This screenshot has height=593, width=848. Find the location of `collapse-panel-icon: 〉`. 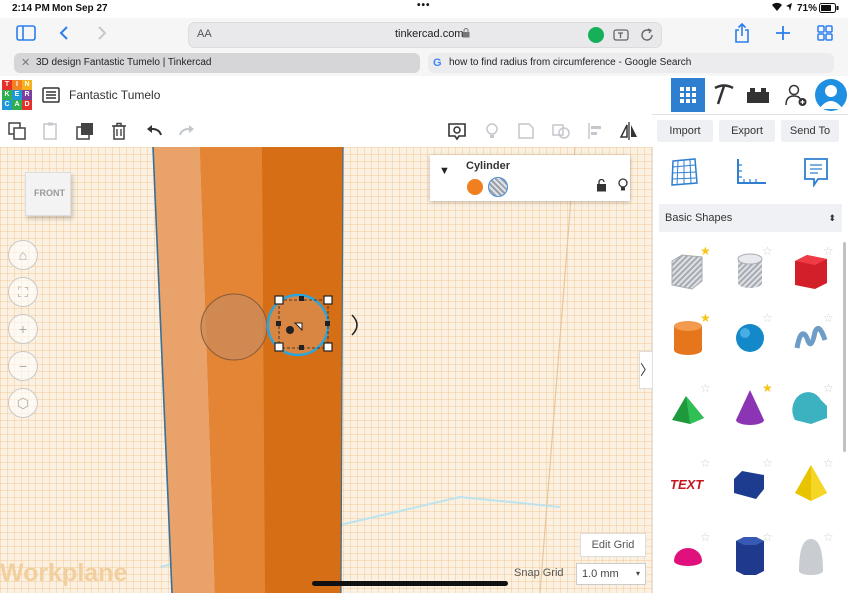

collapse-panel-icon: 〉 is located at coordinates (645, 370).